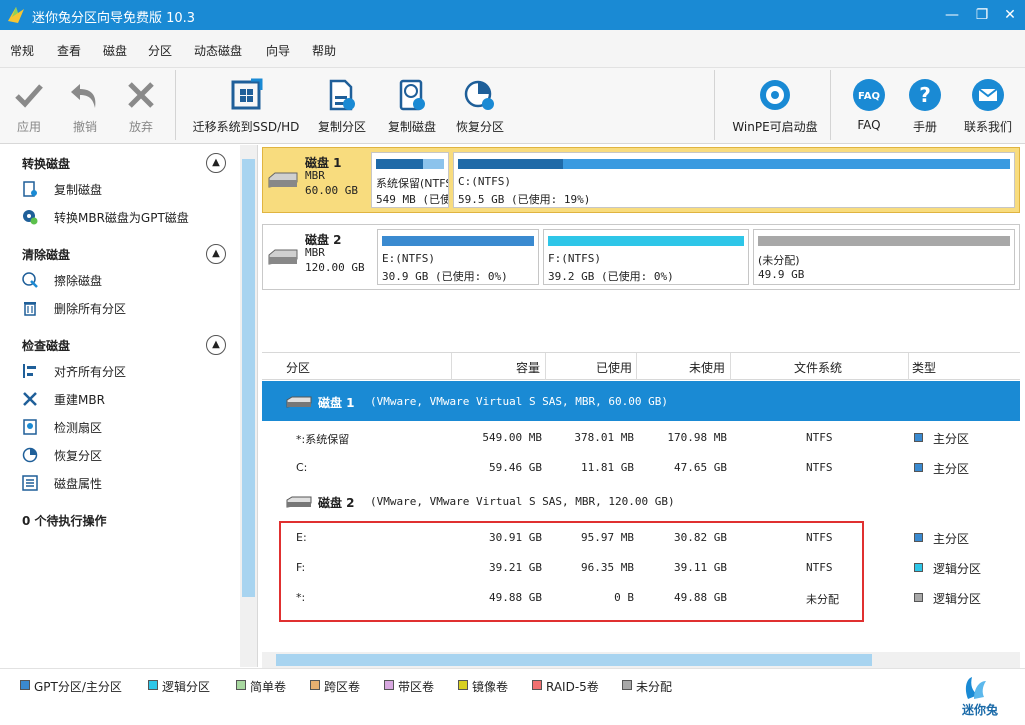 The image size is (1025, 725). I want to click on winpe-bootable-button: WinPE可启动盘, so click(775, 106).